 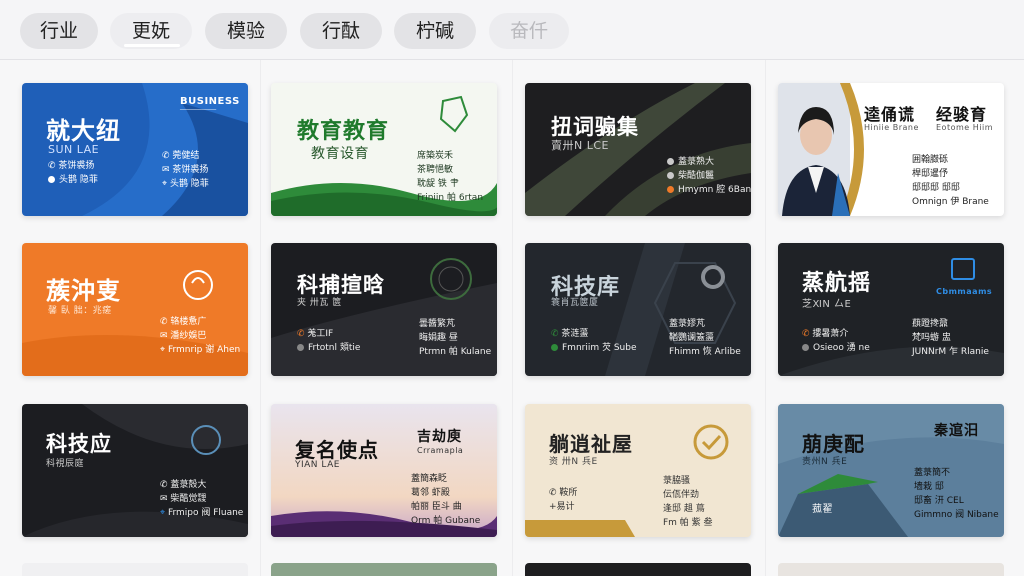 What do you see at coordinates (183, 485) in the screenshot?
I see `contact-line: ✆ 蓋菉殻大` at bounding box center [183, 485].